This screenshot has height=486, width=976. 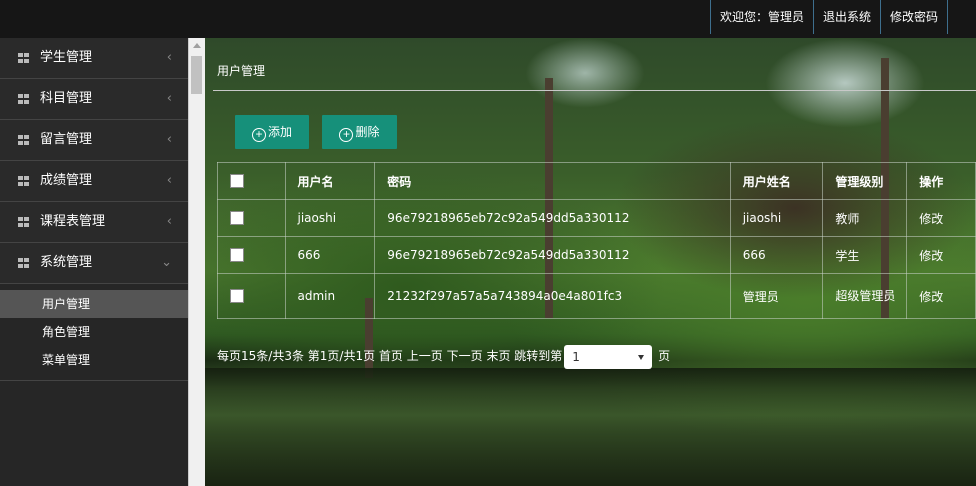 I want to click on sidebar-subitem-user-management: 用户管理, so click(x=94, y=304).